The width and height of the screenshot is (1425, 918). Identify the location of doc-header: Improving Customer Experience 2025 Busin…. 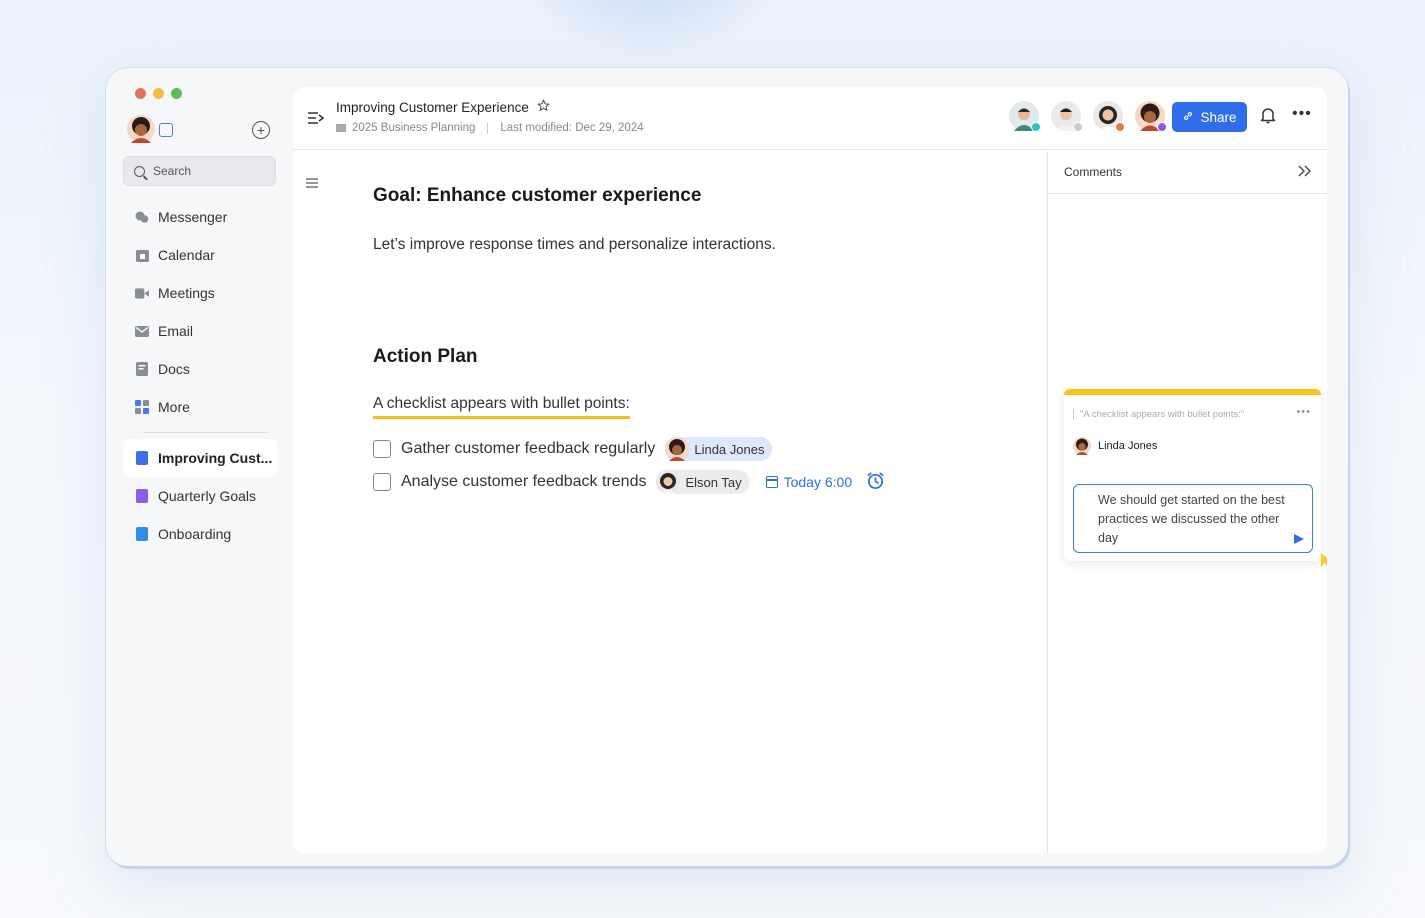
(810, 118).